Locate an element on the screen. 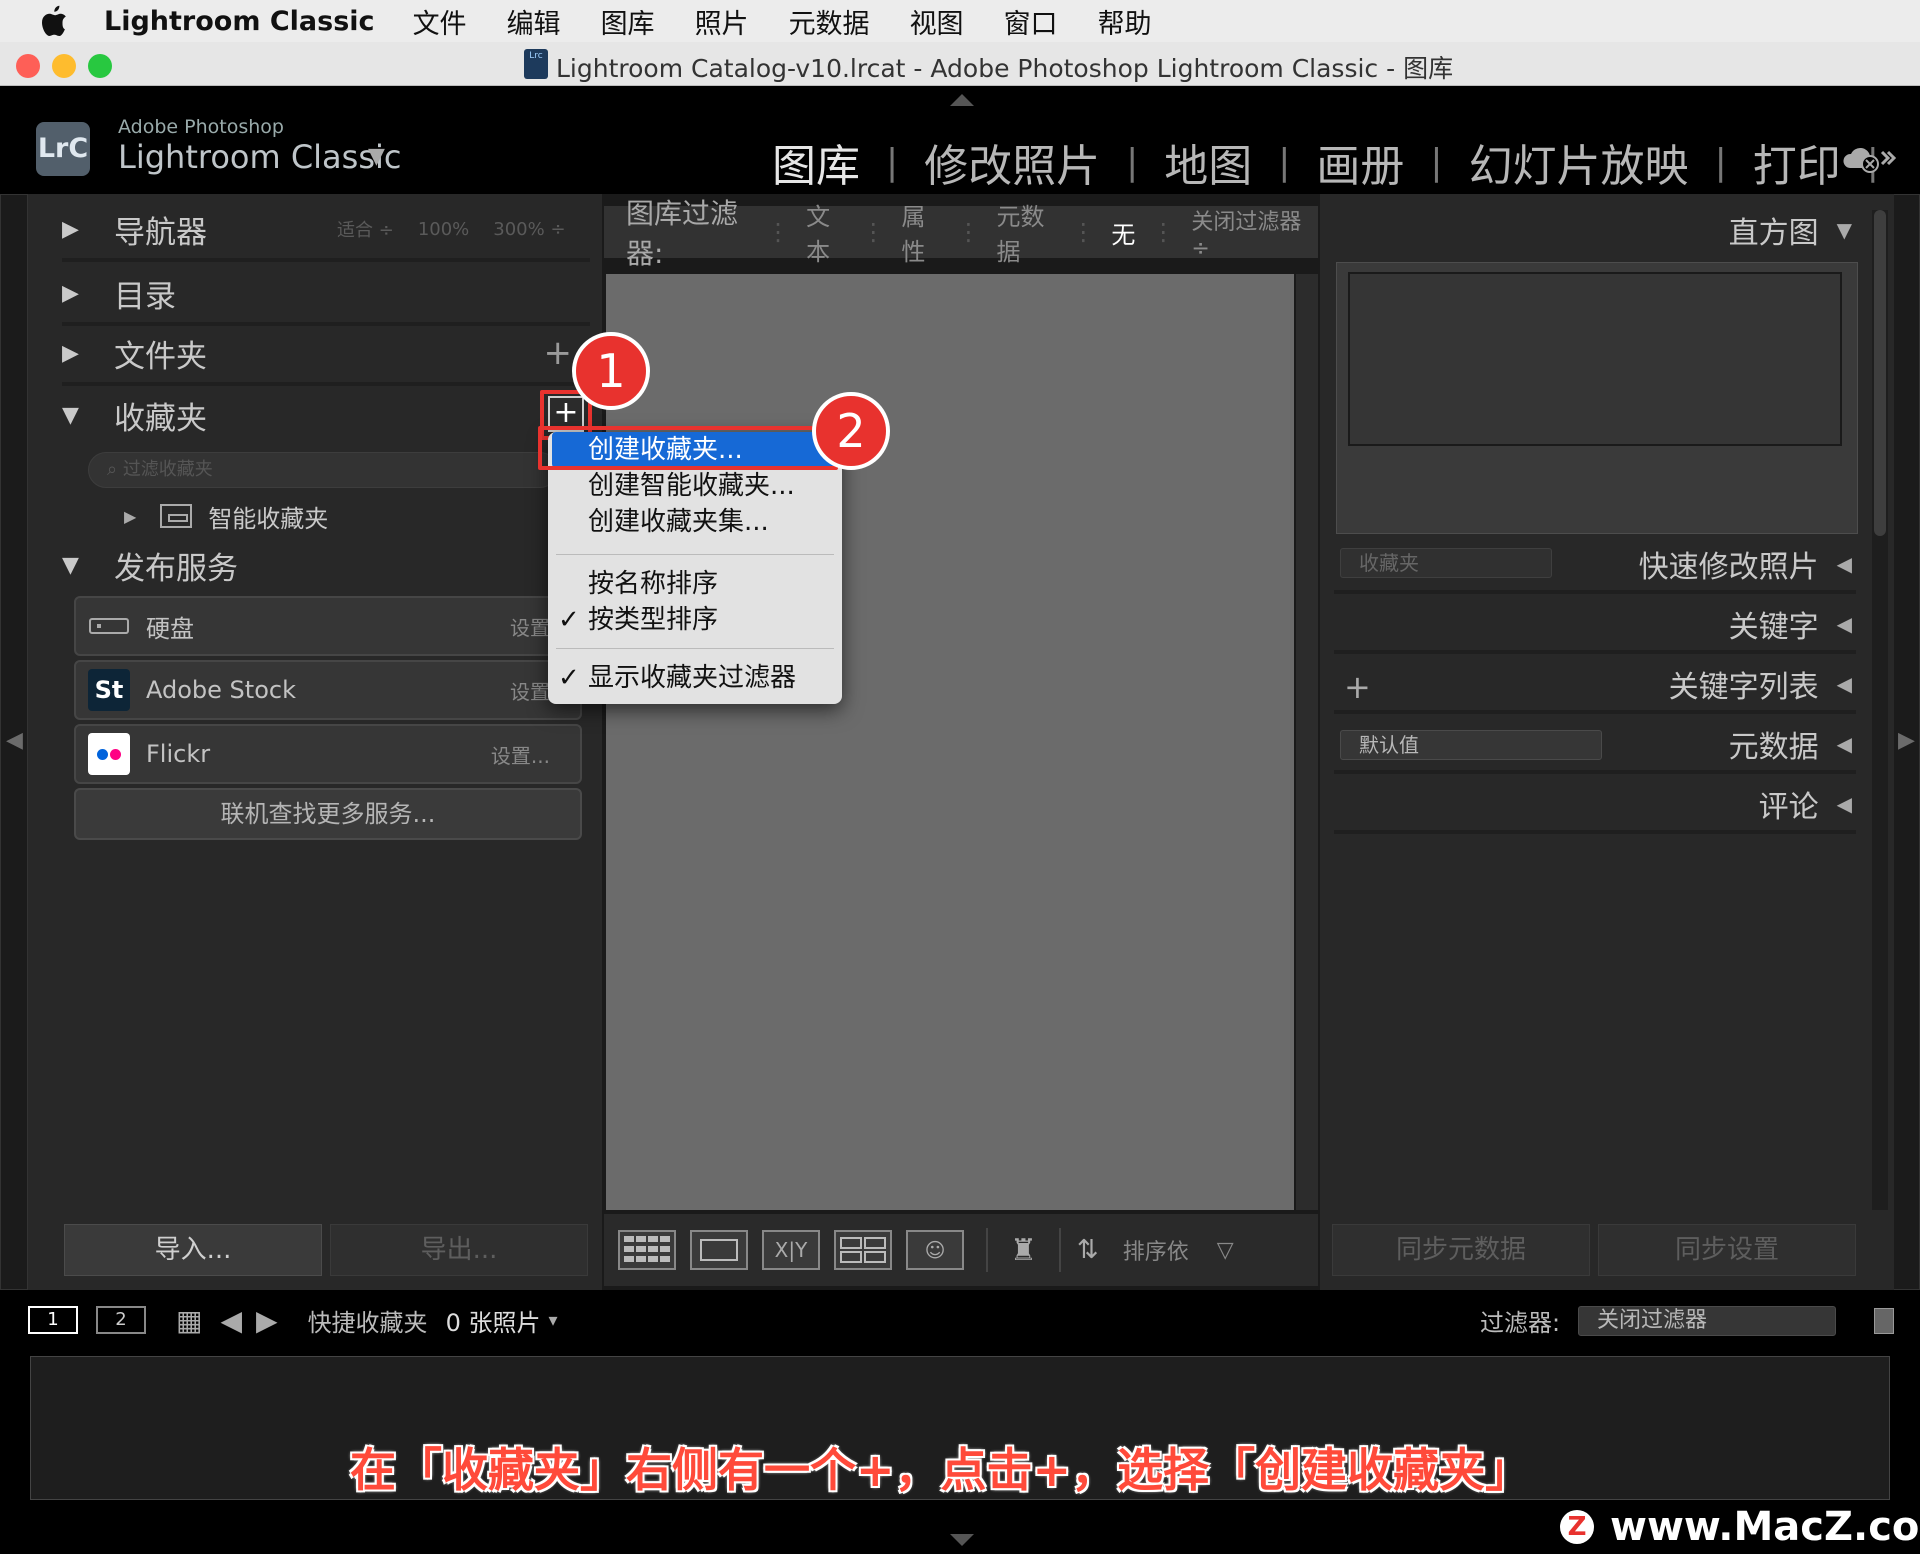 The height and width of the screenshot is (1554, 1920). publish-service-hard-drive: 硬盘 设置 is located at coordinates (328, 626).